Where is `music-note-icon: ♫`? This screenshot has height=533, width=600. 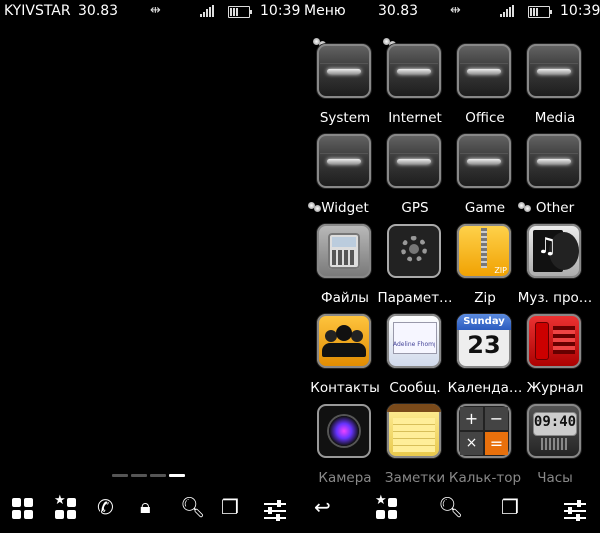
music-note-icon: ♫ is located at coordinates (547, 246).